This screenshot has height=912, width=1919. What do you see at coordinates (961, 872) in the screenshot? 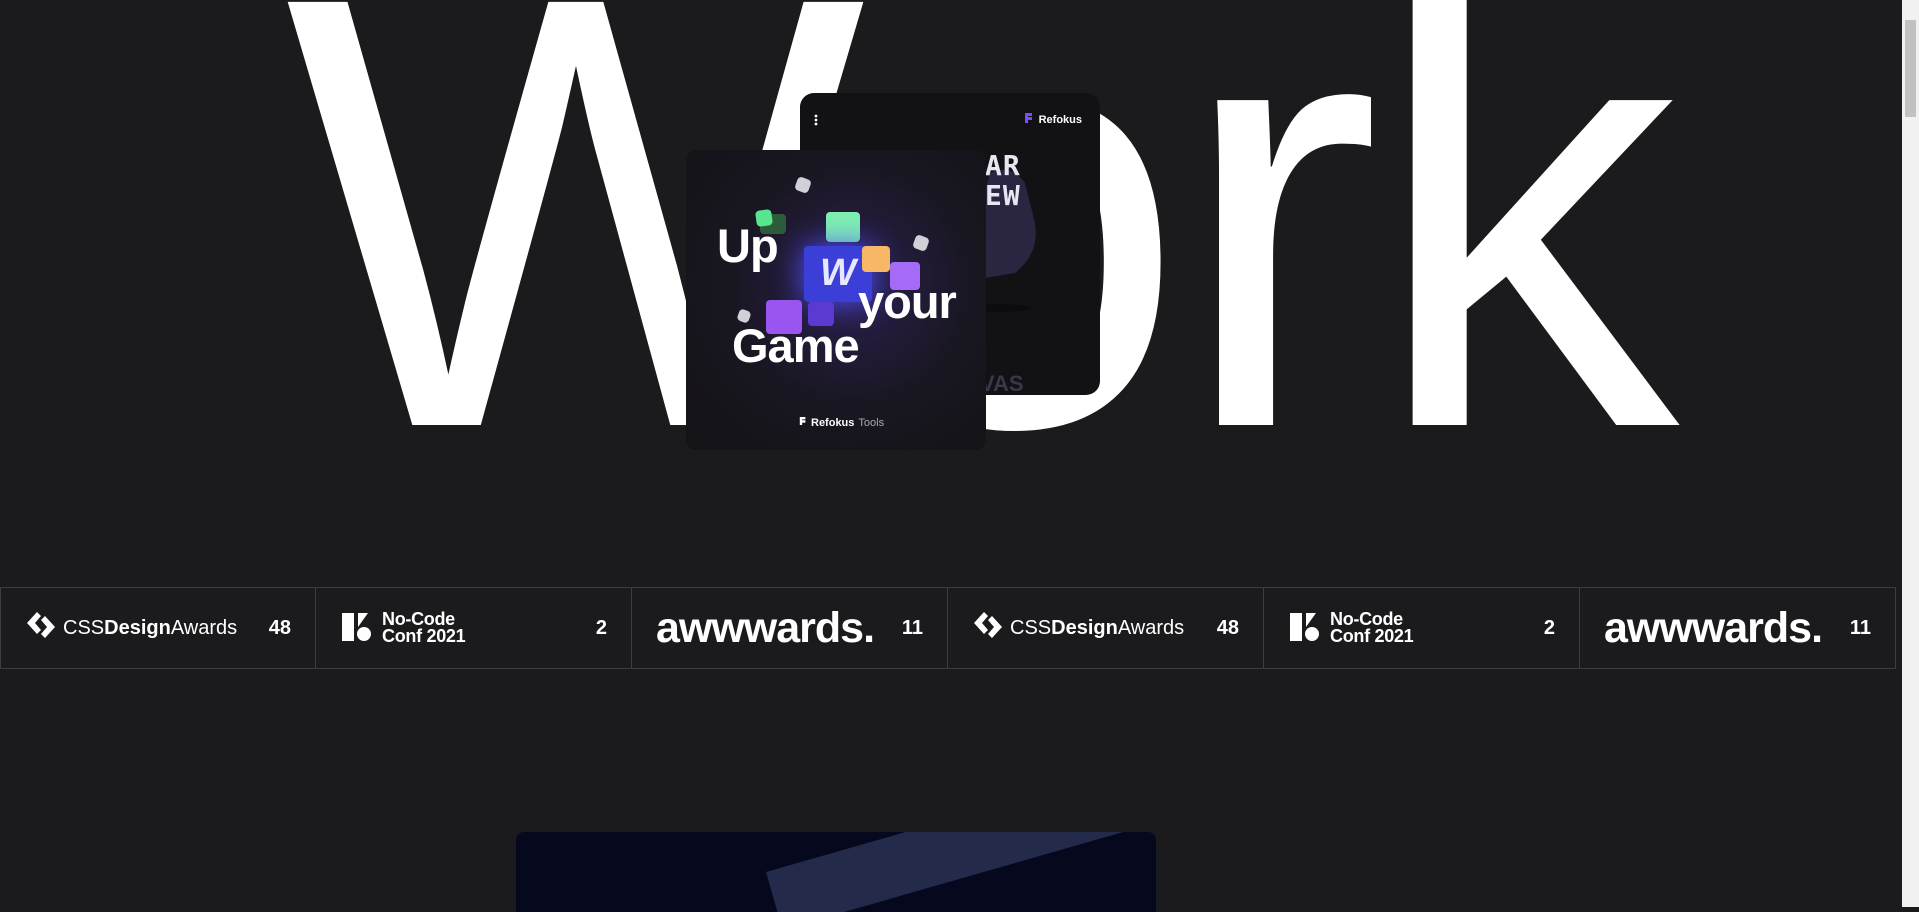
I see `preview-stripe-decoration` at bounding box center [961, 872].